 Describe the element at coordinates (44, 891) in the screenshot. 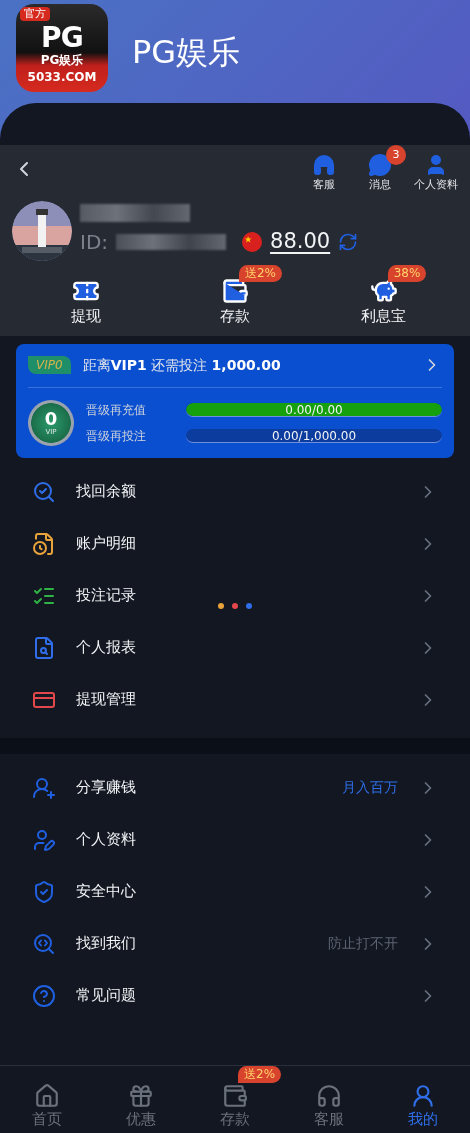

I see `shield-icon` at that location.